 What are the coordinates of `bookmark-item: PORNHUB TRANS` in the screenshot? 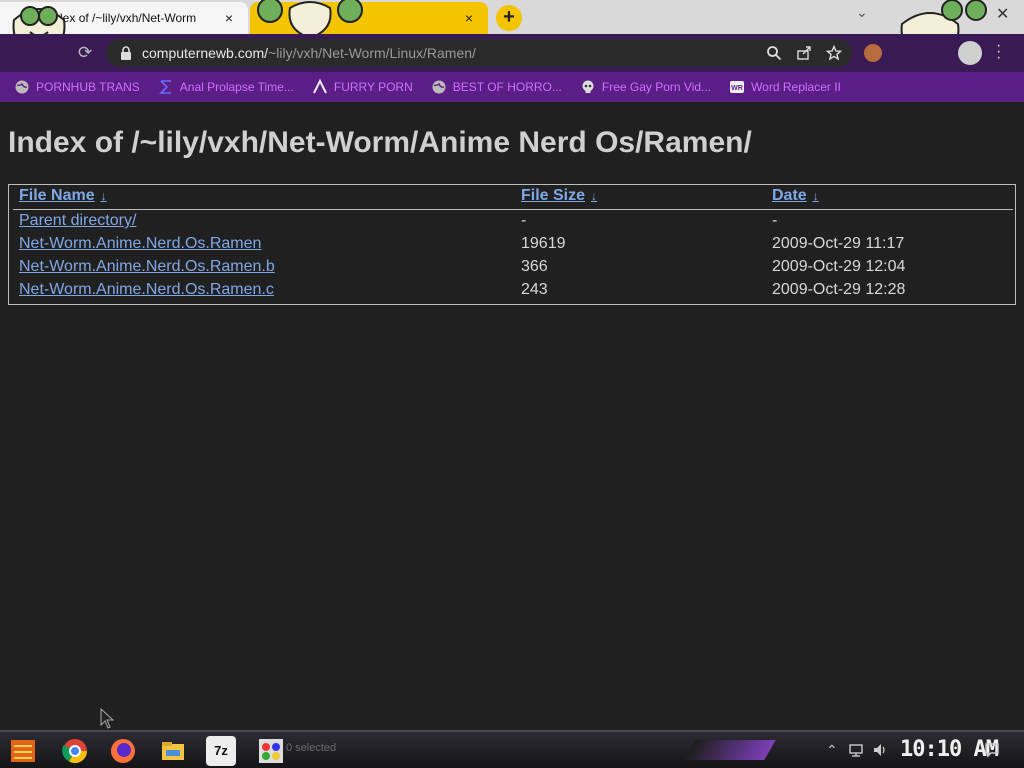 It's located at (77, 87).